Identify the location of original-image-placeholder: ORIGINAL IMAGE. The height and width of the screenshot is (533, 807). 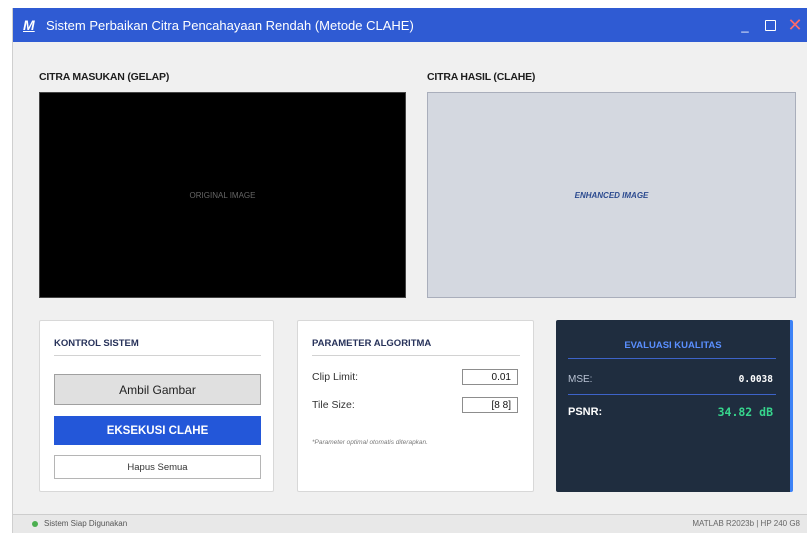
(222, 195).